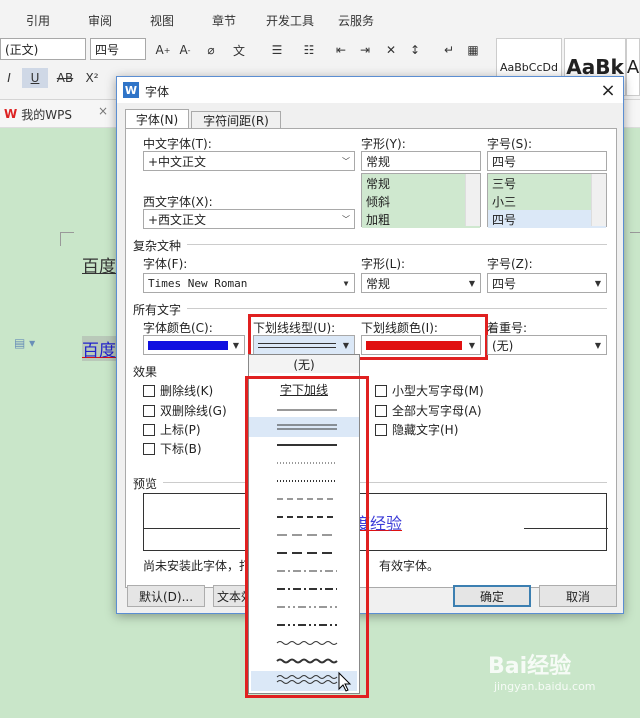 The height and width of the screenshot is (718, 640). What do you see at coordinates (24, 343) in the screenshot?
I see `paragraph-icon: ▤ ▾` at bounding box center [24, 343].